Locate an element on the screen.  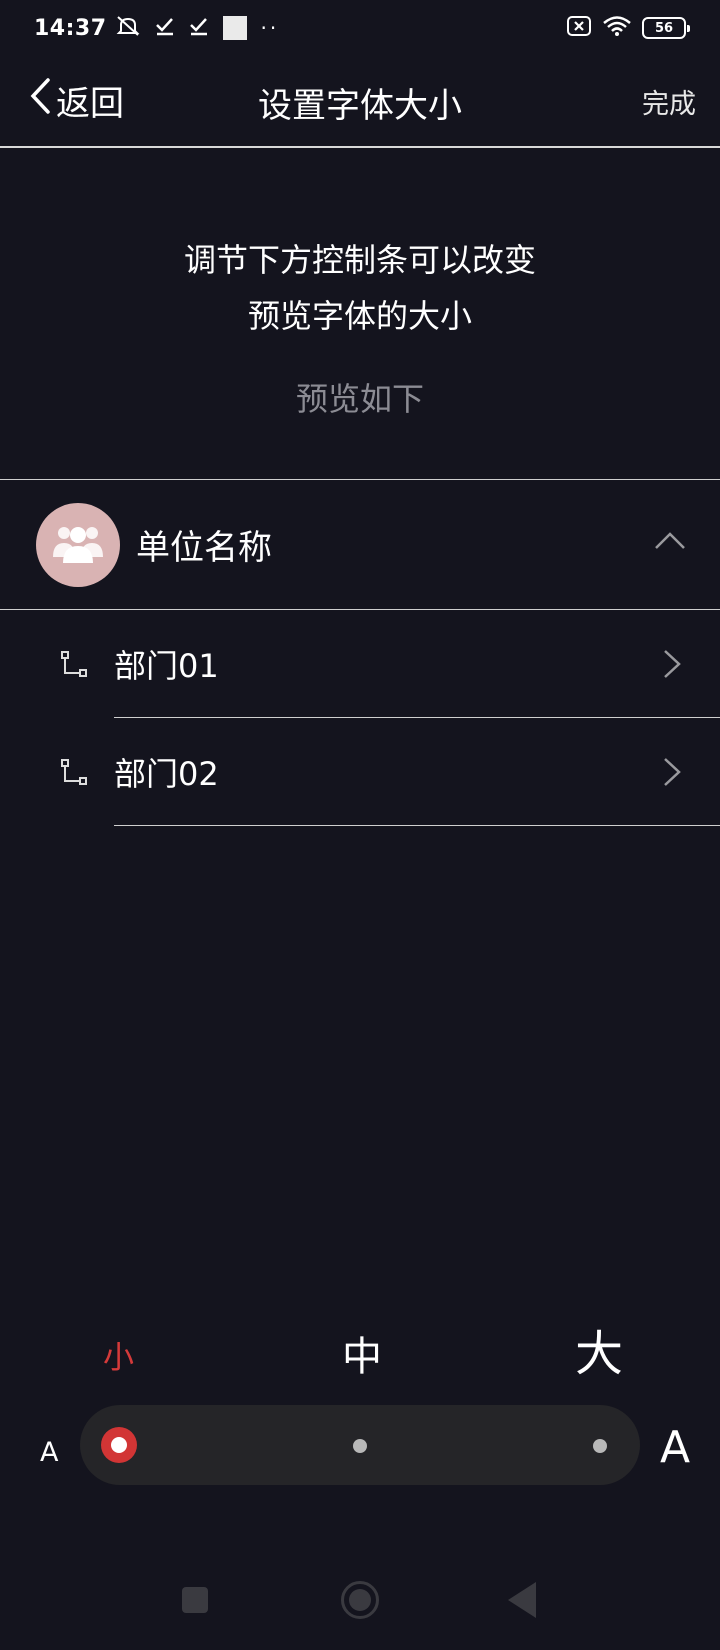
large-a-marker: A is located at coordinates (675, 1447).